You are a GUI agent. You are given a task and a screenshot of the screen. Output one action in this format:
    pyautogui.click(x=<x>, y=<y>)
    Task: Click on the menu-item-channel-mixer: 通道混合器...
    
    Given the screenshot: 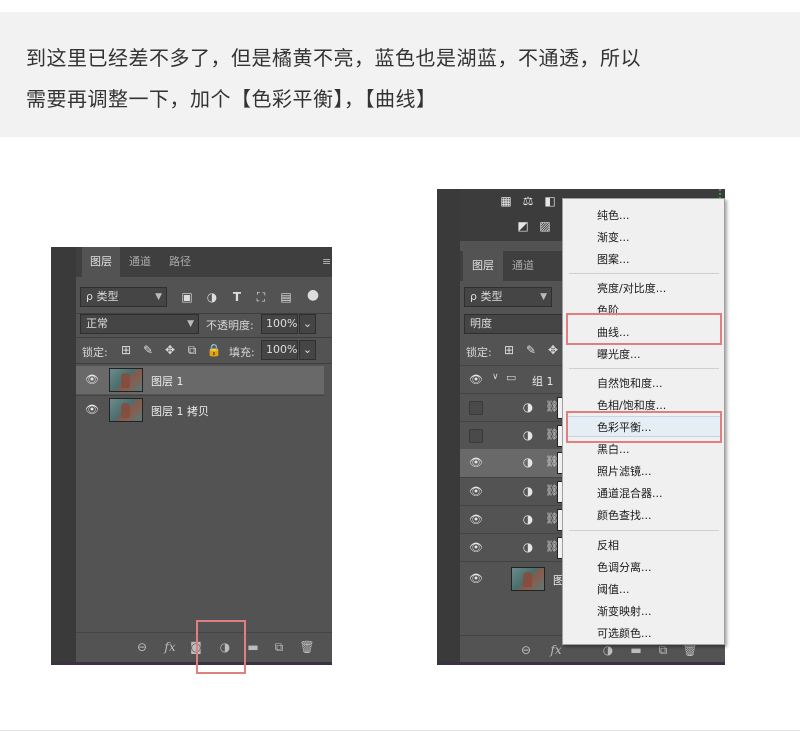 What is the action you would take?
    pyautogui.click(x=630, y=493)
    